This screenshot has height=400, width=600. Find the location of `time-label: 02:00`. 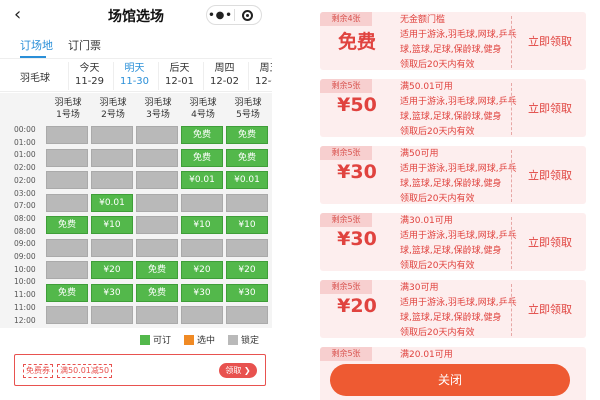

time-label: 02:00 is located at coordinates (25, 168).